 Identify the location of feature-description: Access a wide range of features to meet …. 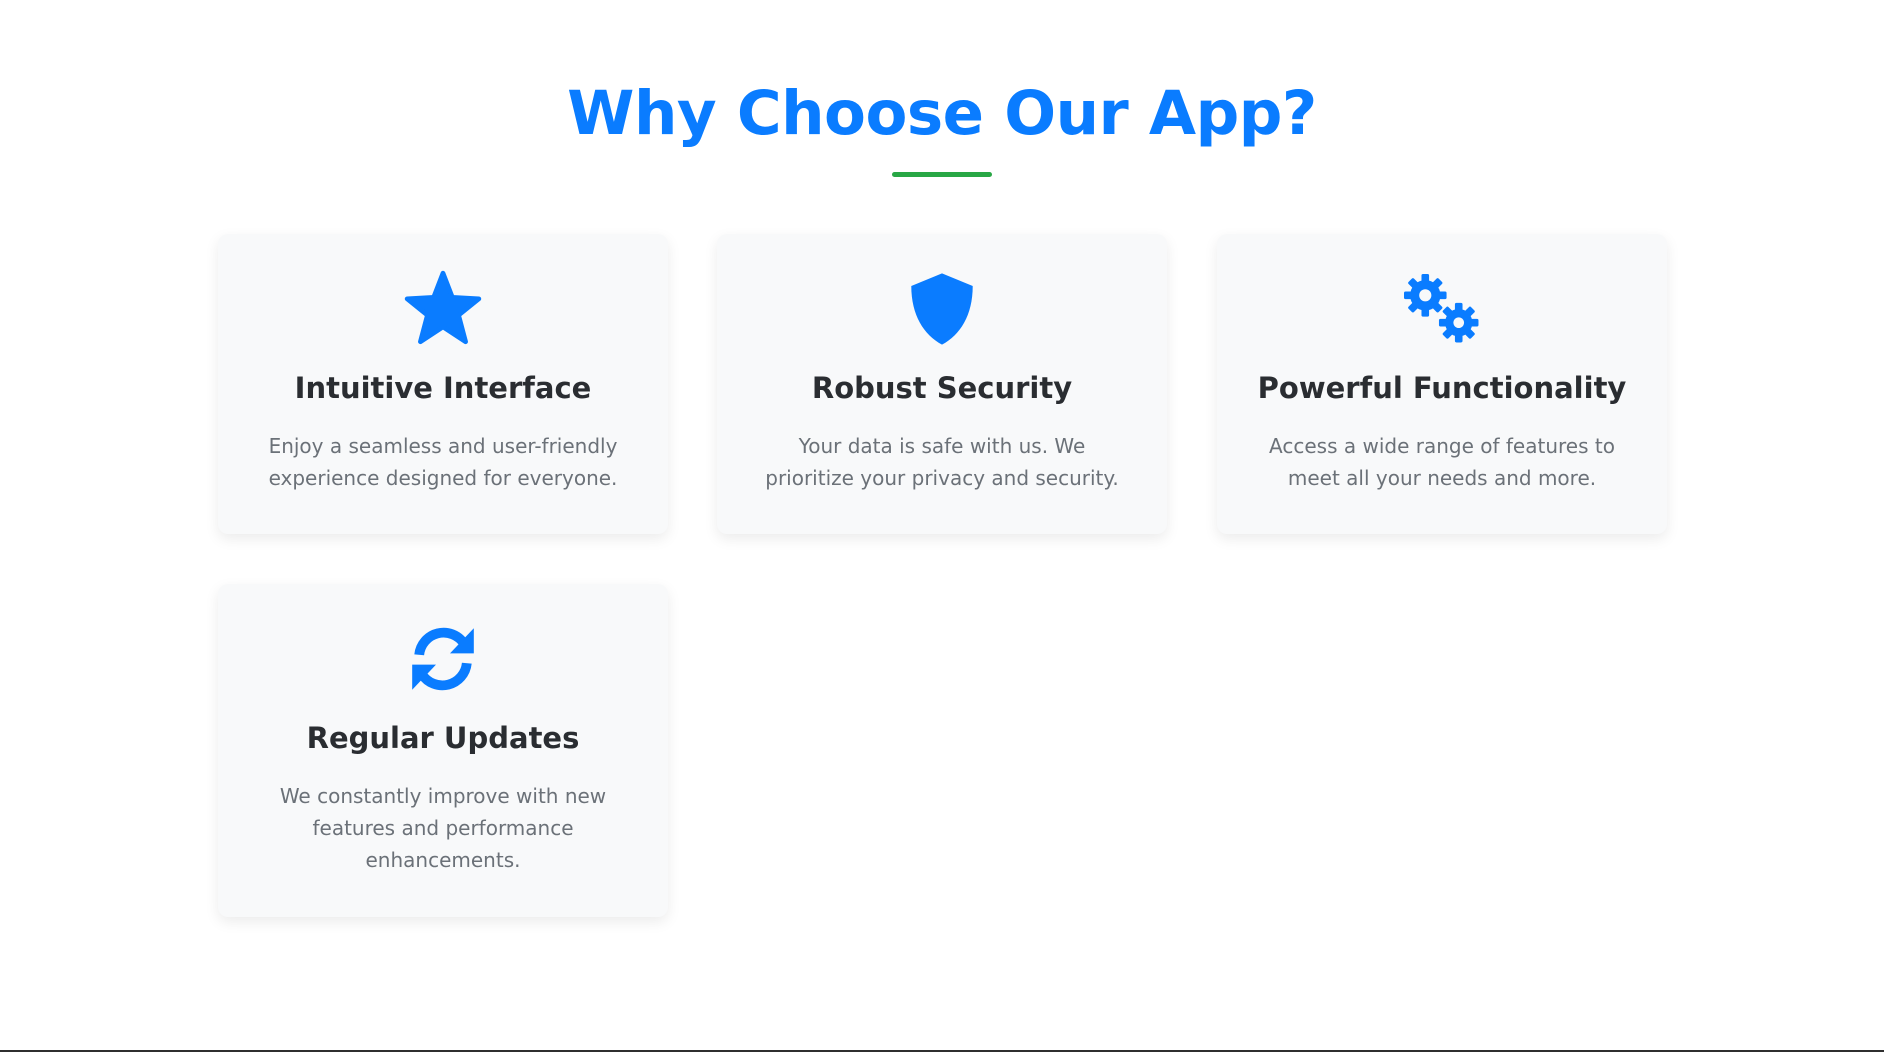
(1442, 462).